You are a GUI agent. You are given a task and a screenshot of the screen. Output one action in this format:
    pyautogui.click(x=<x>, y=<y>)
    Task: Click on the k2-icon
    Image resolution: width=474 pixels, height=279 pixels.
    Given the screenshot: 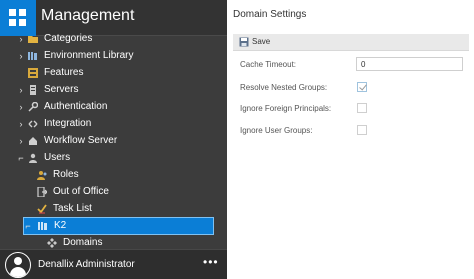 What is the action you would take?
    pyautogui.click(x=42, y=226)
    